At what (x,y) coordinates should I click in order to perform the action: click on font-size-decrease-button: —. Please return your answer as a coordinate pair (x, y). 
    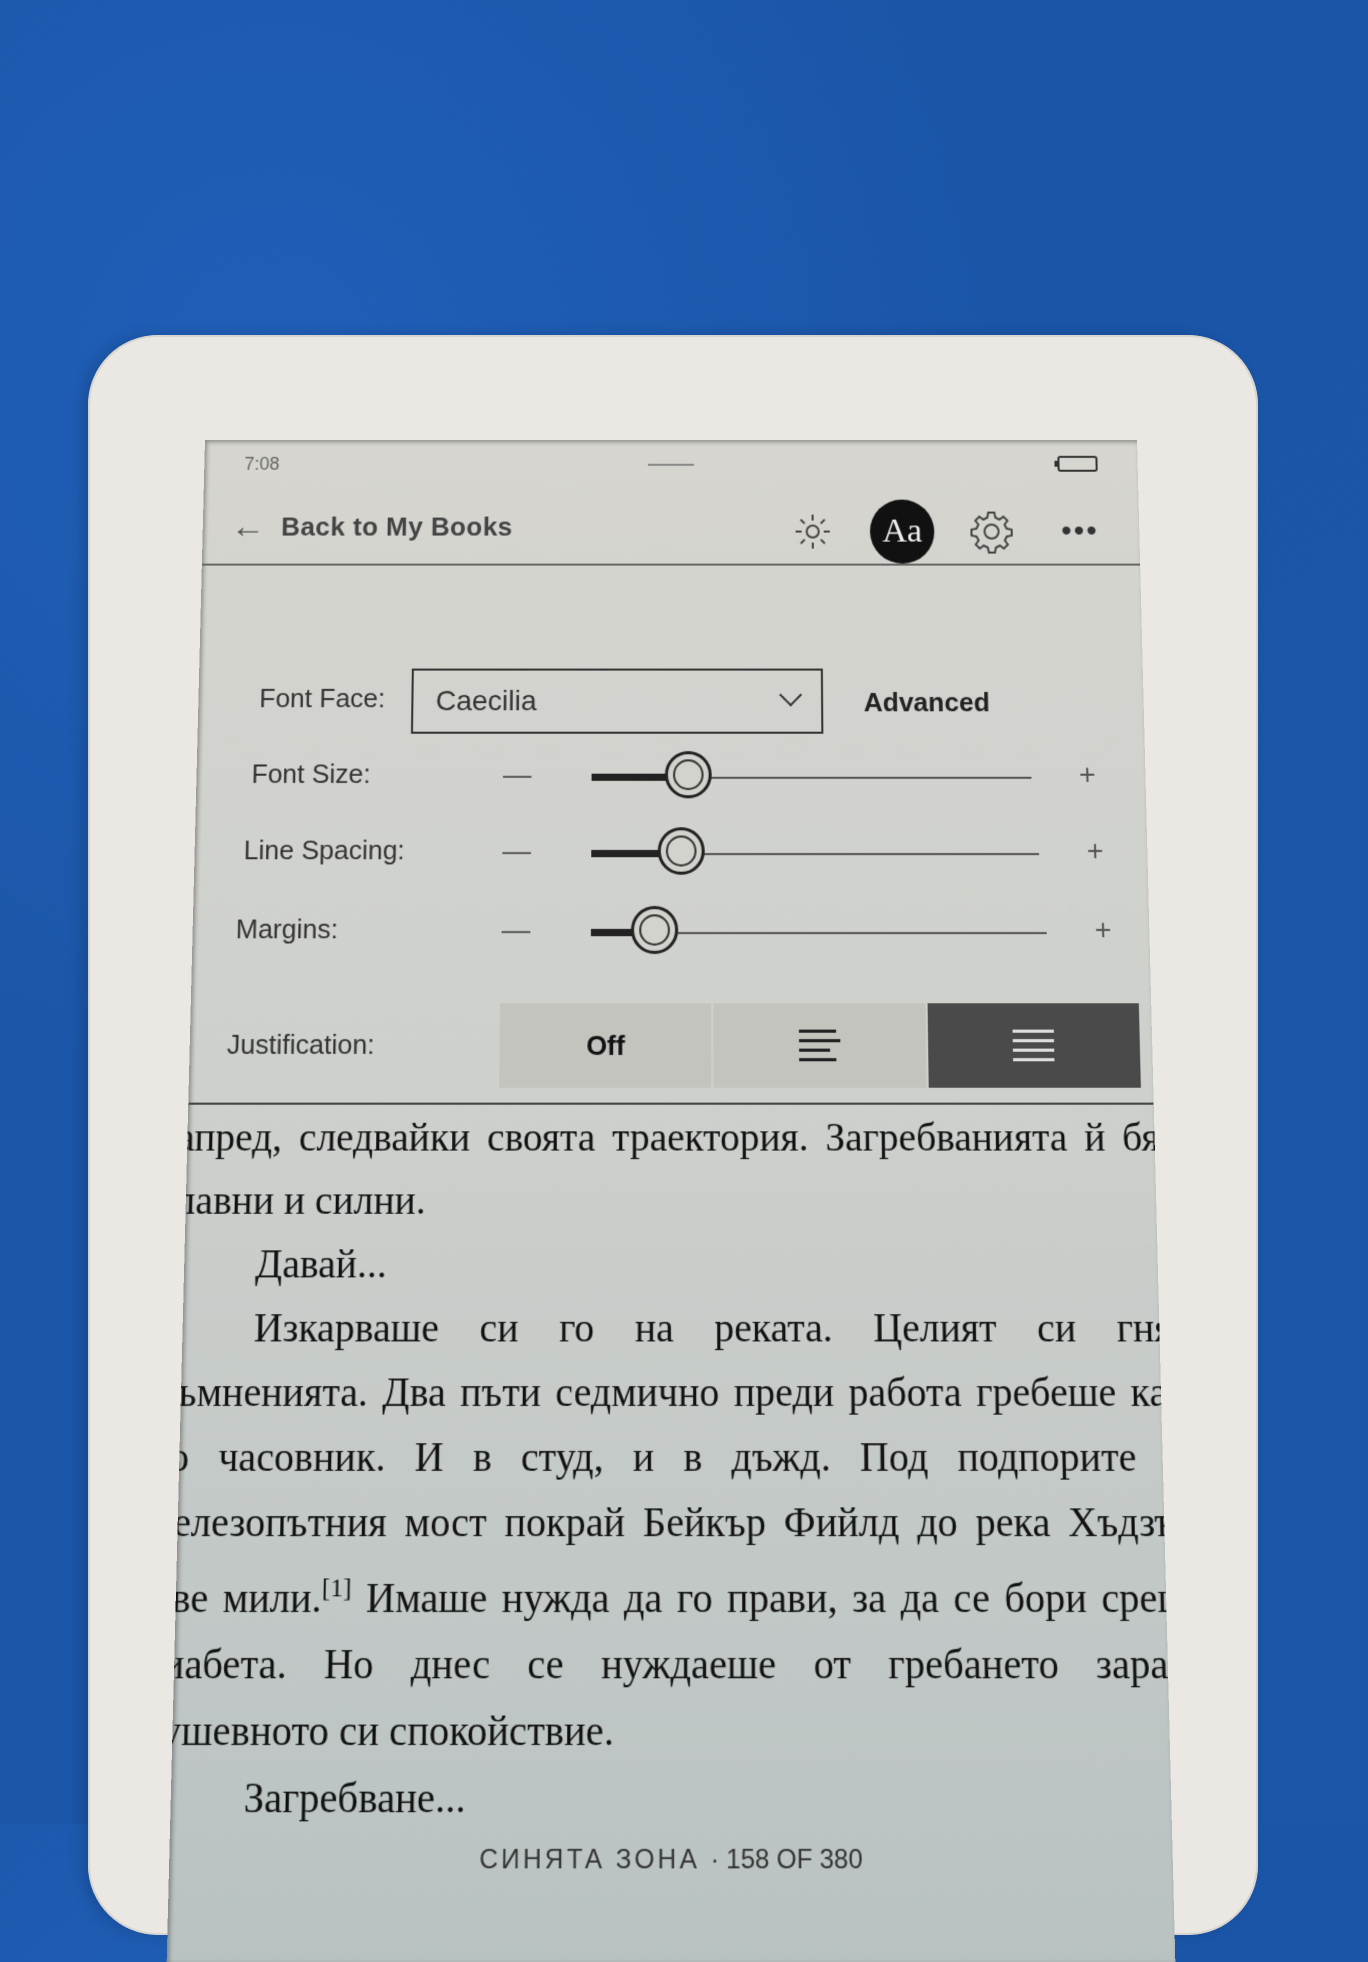
    Looking at the image, I should click on (517, 774).